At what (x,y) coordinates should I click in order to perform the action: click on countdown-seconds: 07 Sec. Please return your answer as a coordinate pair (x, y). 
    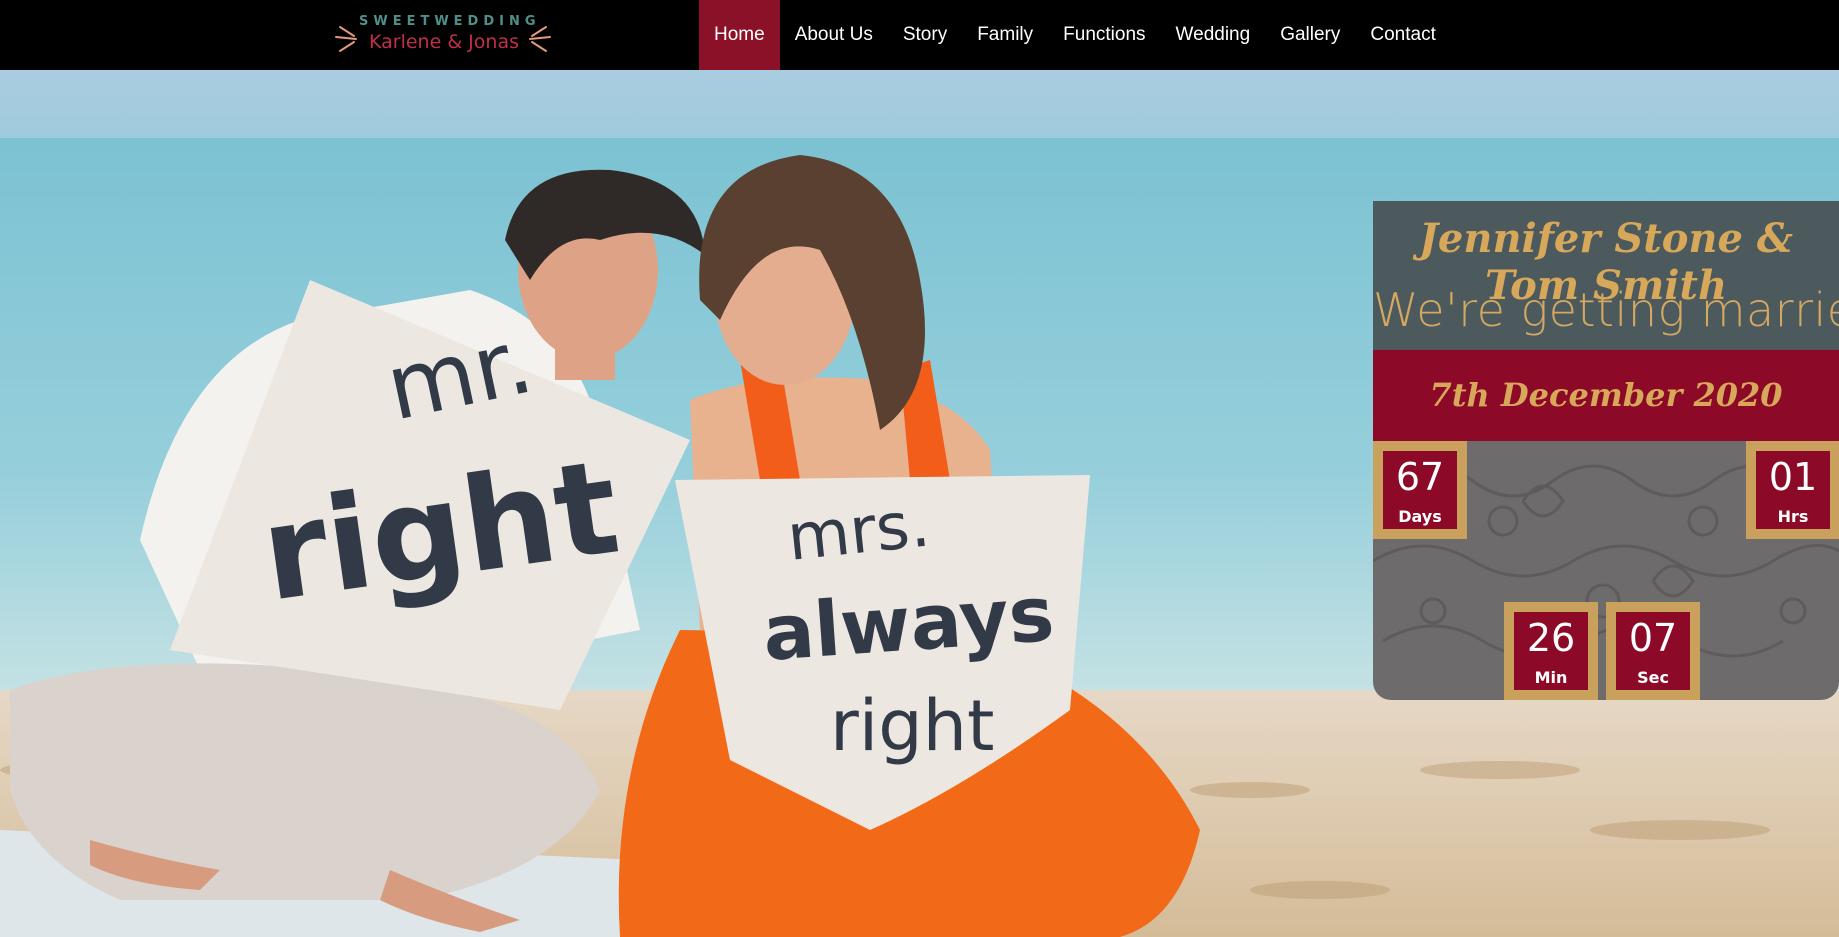
    Looking at the image, I should click on (1653, 651).